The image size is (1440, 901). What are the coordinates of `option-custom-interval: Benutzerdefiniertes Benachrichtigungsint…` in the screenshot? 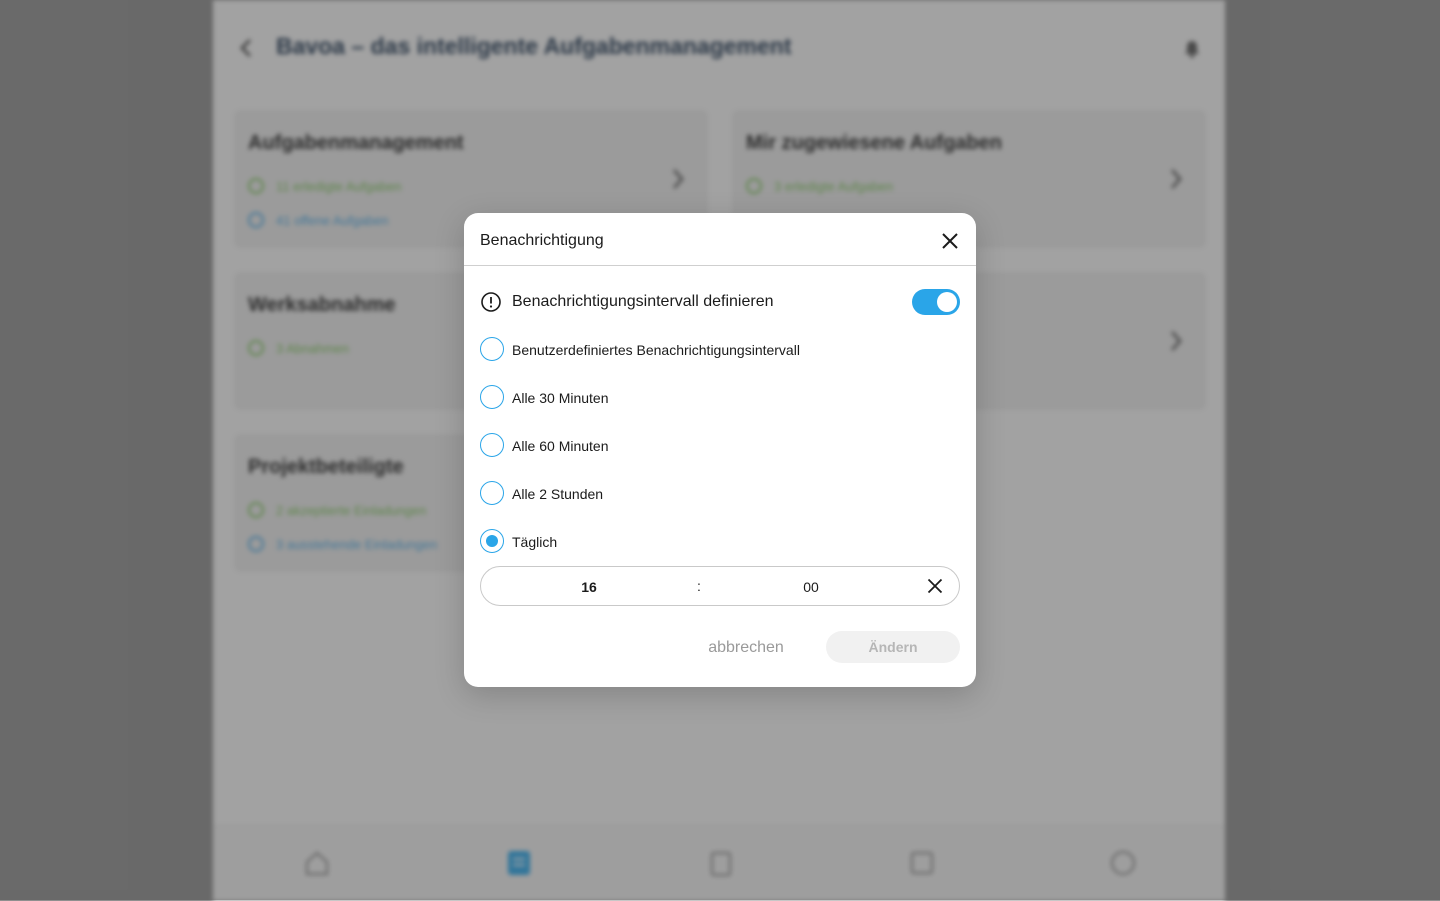 It's located at (720, 350).